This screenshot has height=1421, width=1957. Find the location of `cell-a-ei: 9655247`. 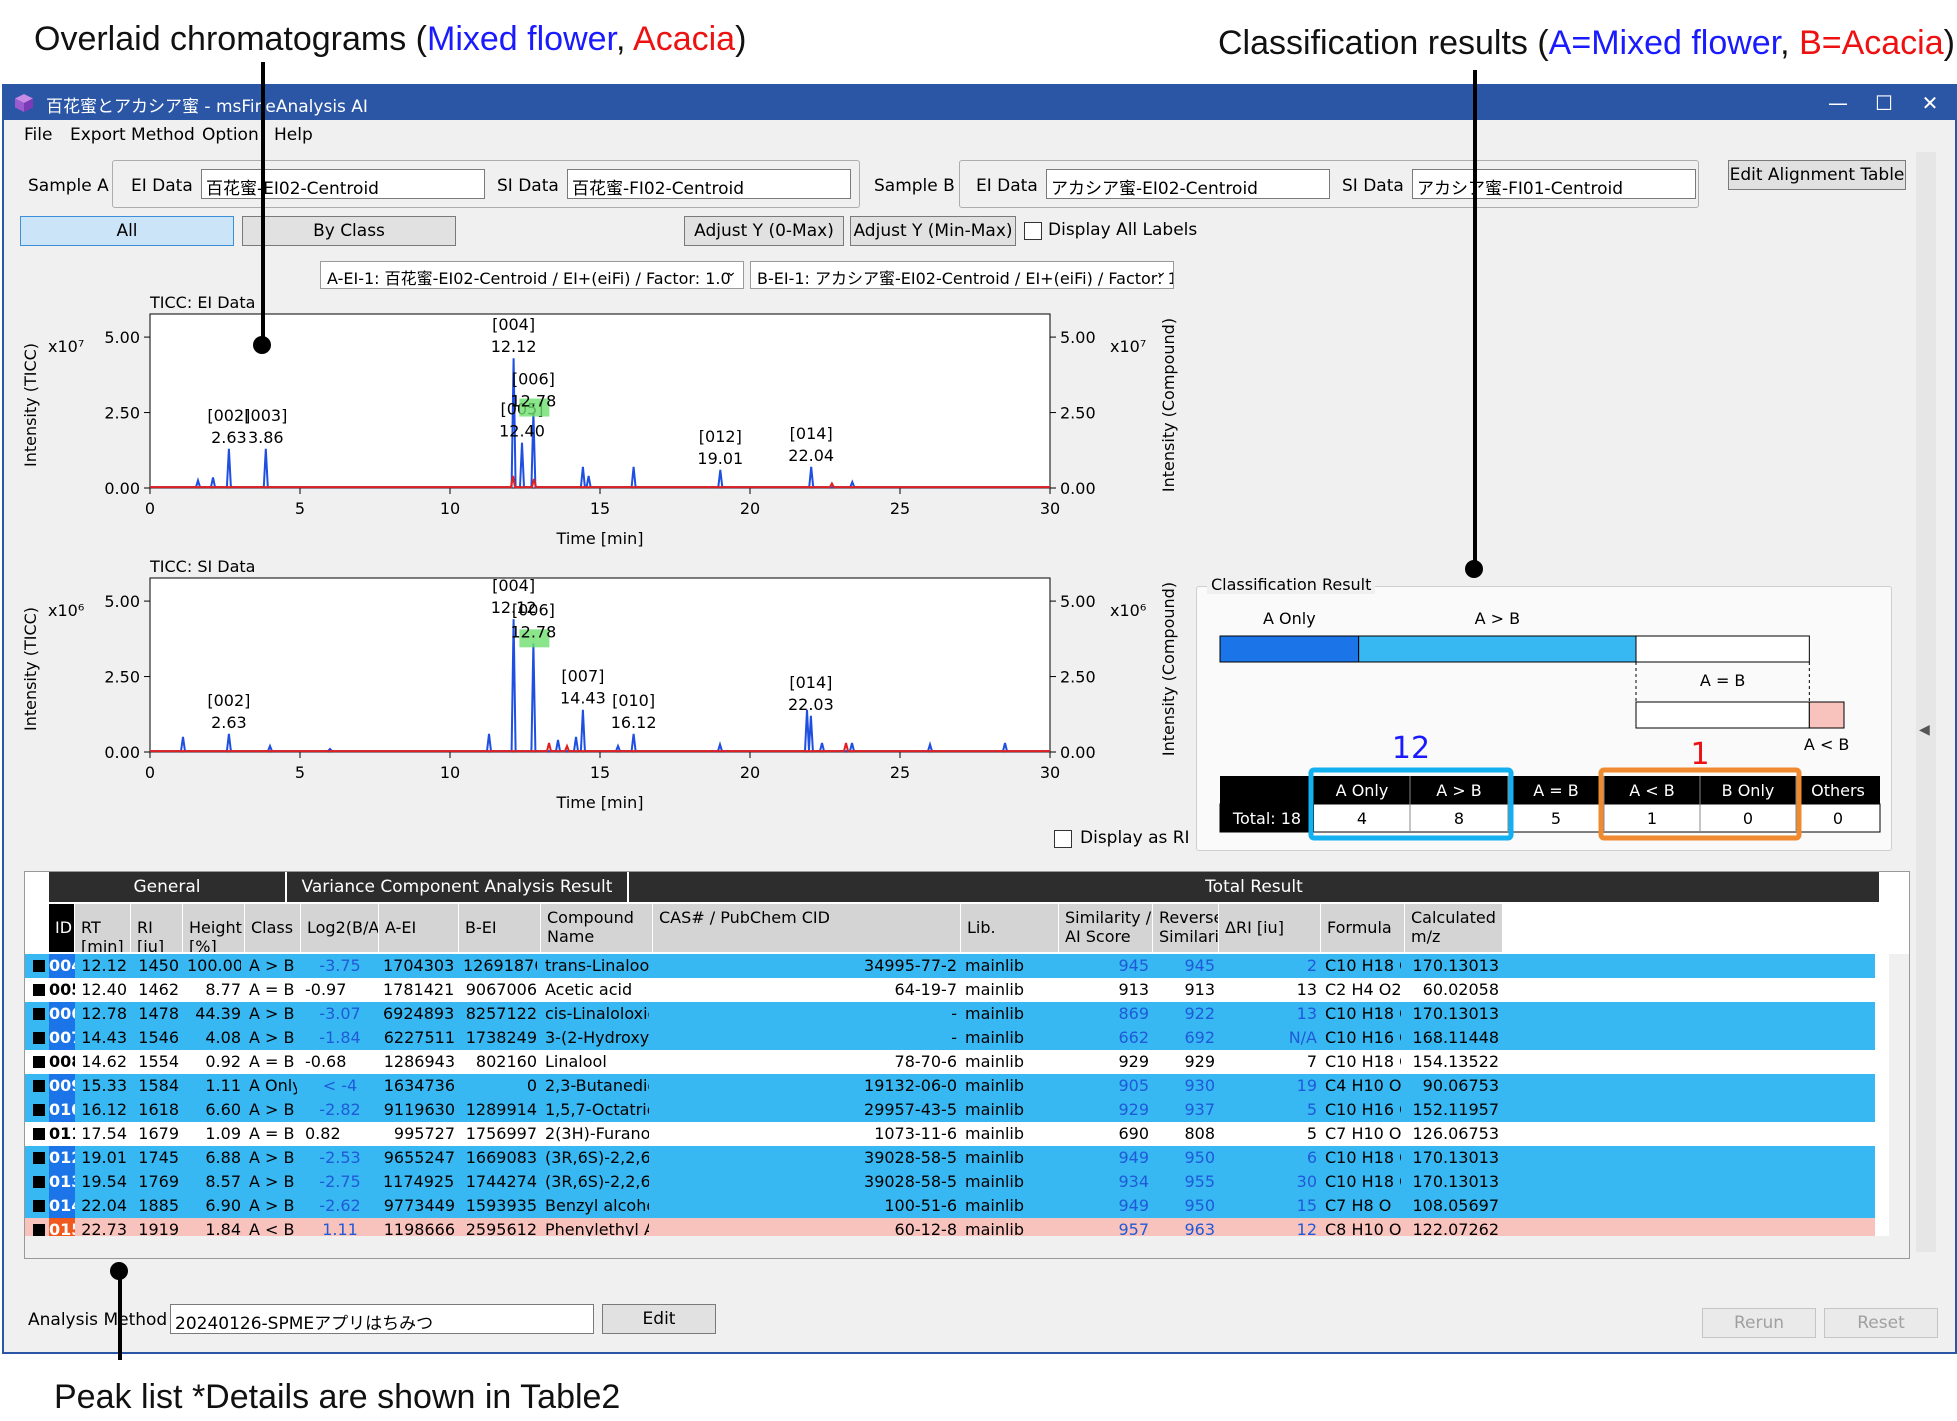

cell-a-ei: 9655247 is located at coordinates (419, 1157).